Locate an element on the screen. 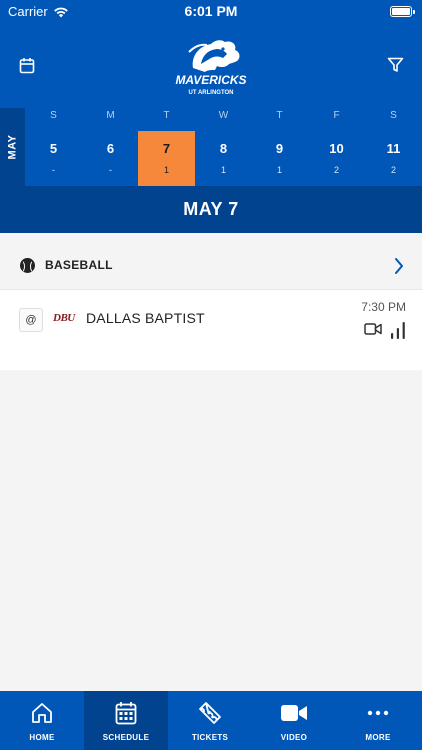  calendar-day: M 6 - is located at coordinates (110, 147).